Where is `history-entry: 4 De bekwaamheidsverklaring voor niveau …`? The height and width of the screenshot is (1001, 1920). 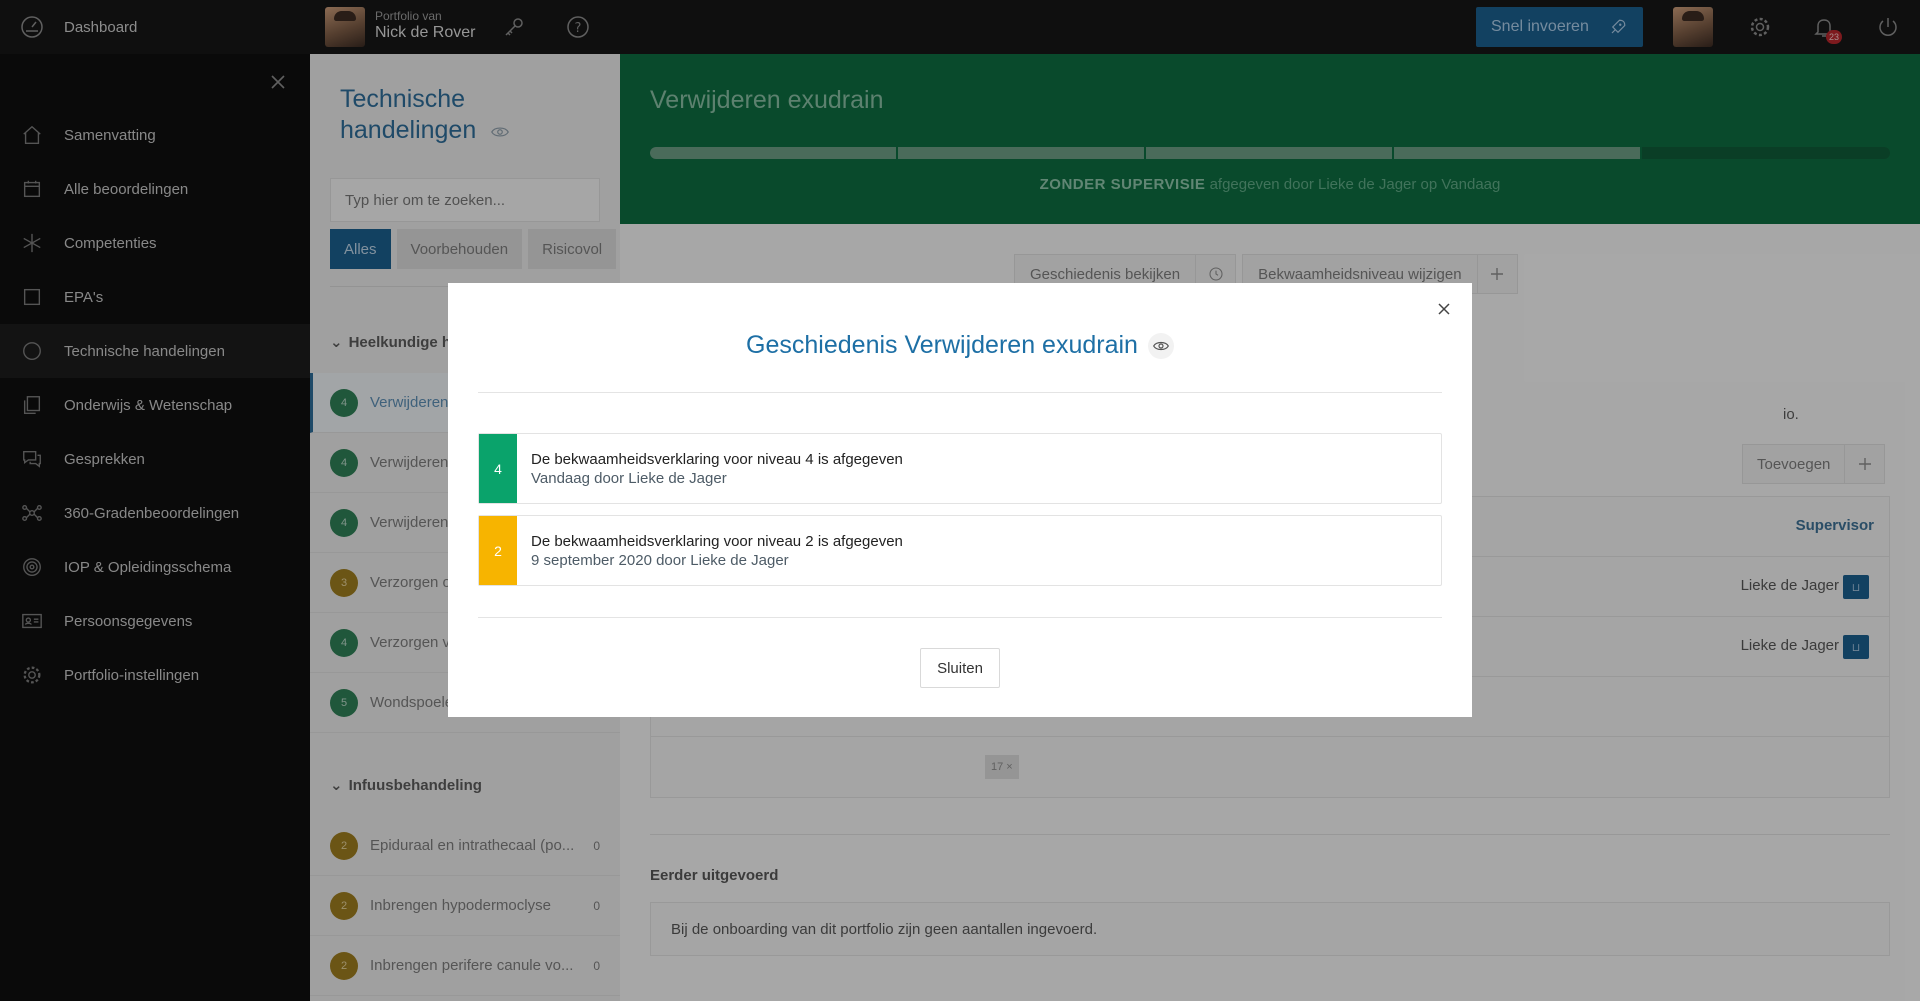
history-entry: 4 De bekwaamheidsverklaring voor niveau … is located at coordinates (960, 468).